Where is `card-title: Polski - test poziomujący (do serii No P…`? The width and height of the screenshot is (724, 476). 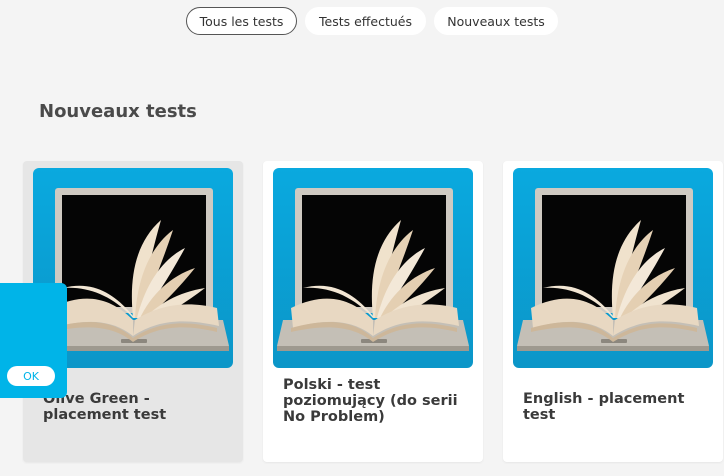
card-title: Polski - test poziomujący (do serii No P… is located at coordinates (370, 401).